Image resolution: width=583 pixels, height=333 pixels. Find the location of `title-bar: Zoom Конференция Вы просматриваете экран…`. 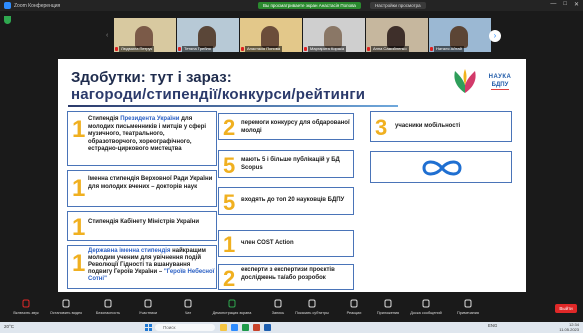

title-bar: Zoom Конференция Вы просматриваете экран… is located at coordinates (291, 5).